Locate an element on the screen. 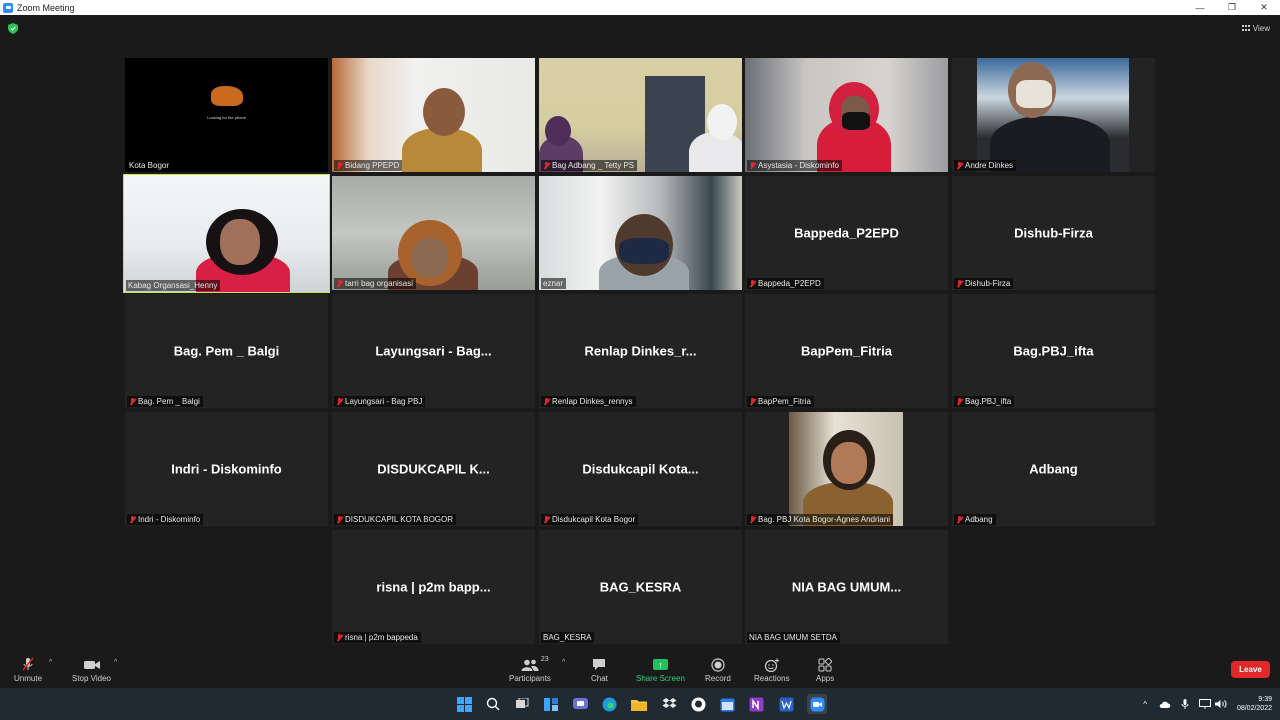 The height and width of the screenshot is (720, 1280). video-tile: BapPem_Fitria BapPem_Fitria is located at coordinates (846, 351).